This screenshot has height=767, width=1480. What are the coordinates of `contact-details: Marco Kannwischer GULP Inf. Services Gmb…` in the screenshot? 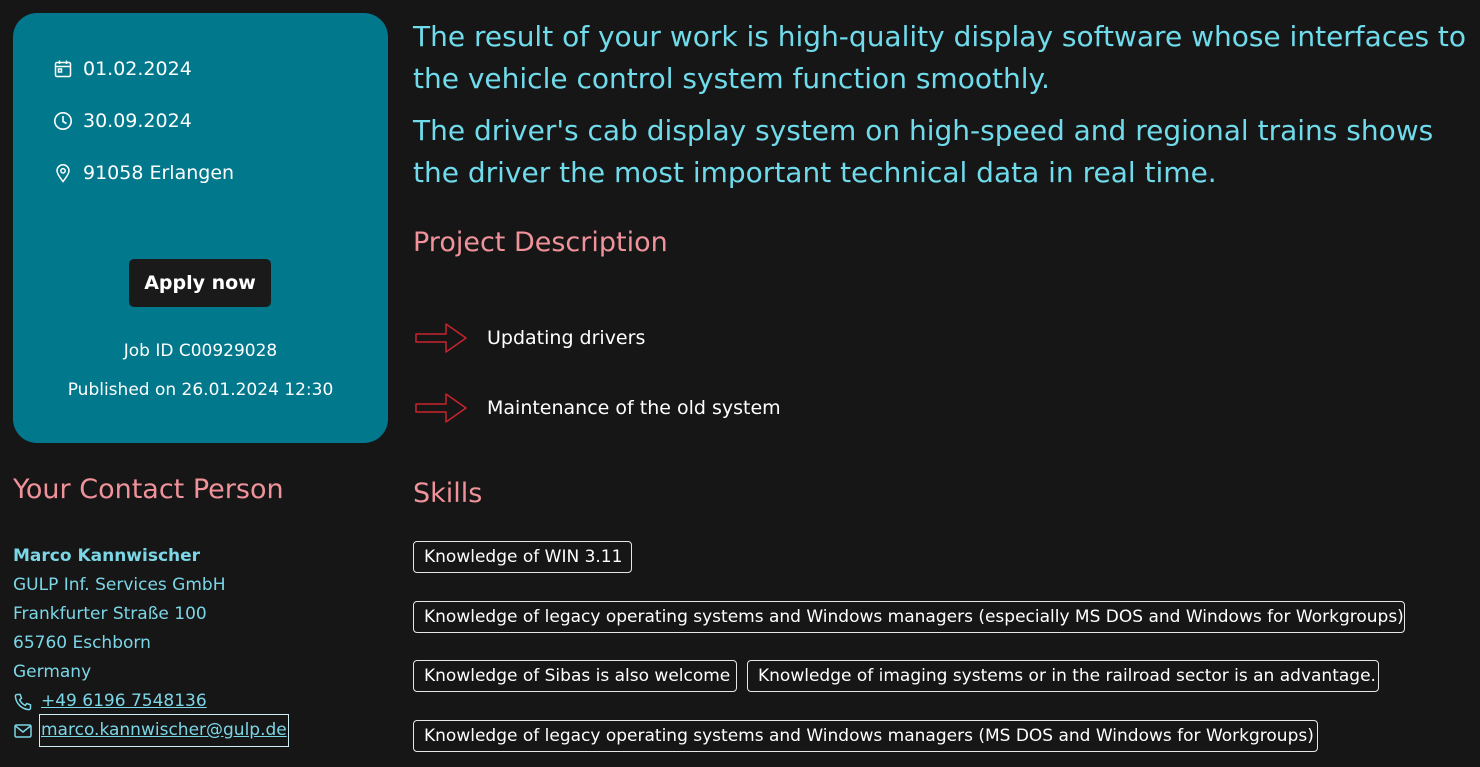 It's located at (151, 644).